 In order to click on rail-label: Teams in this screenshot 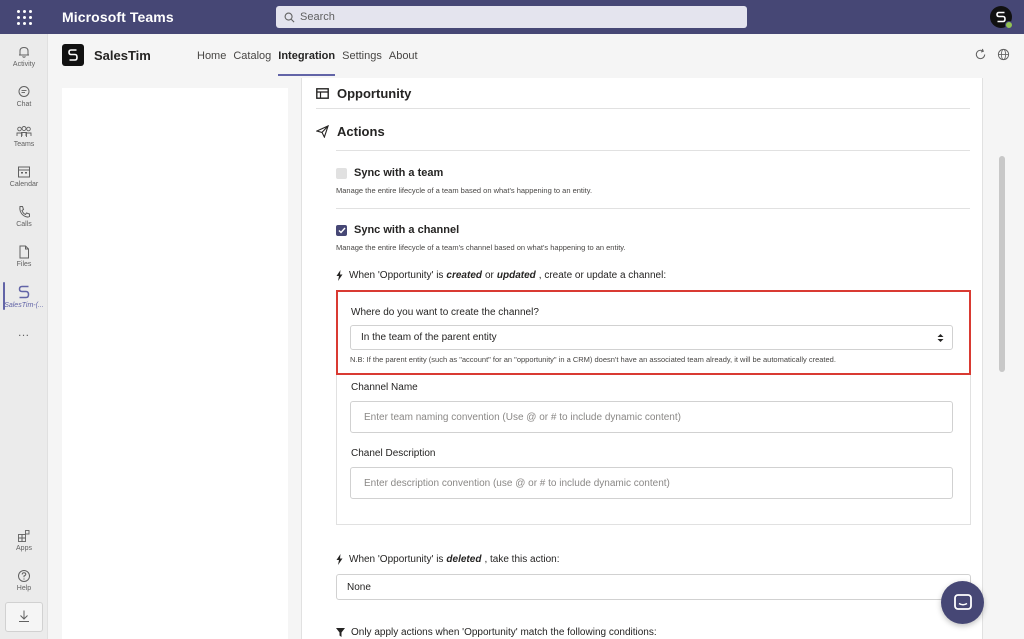, I will do `click(24, 144)`.